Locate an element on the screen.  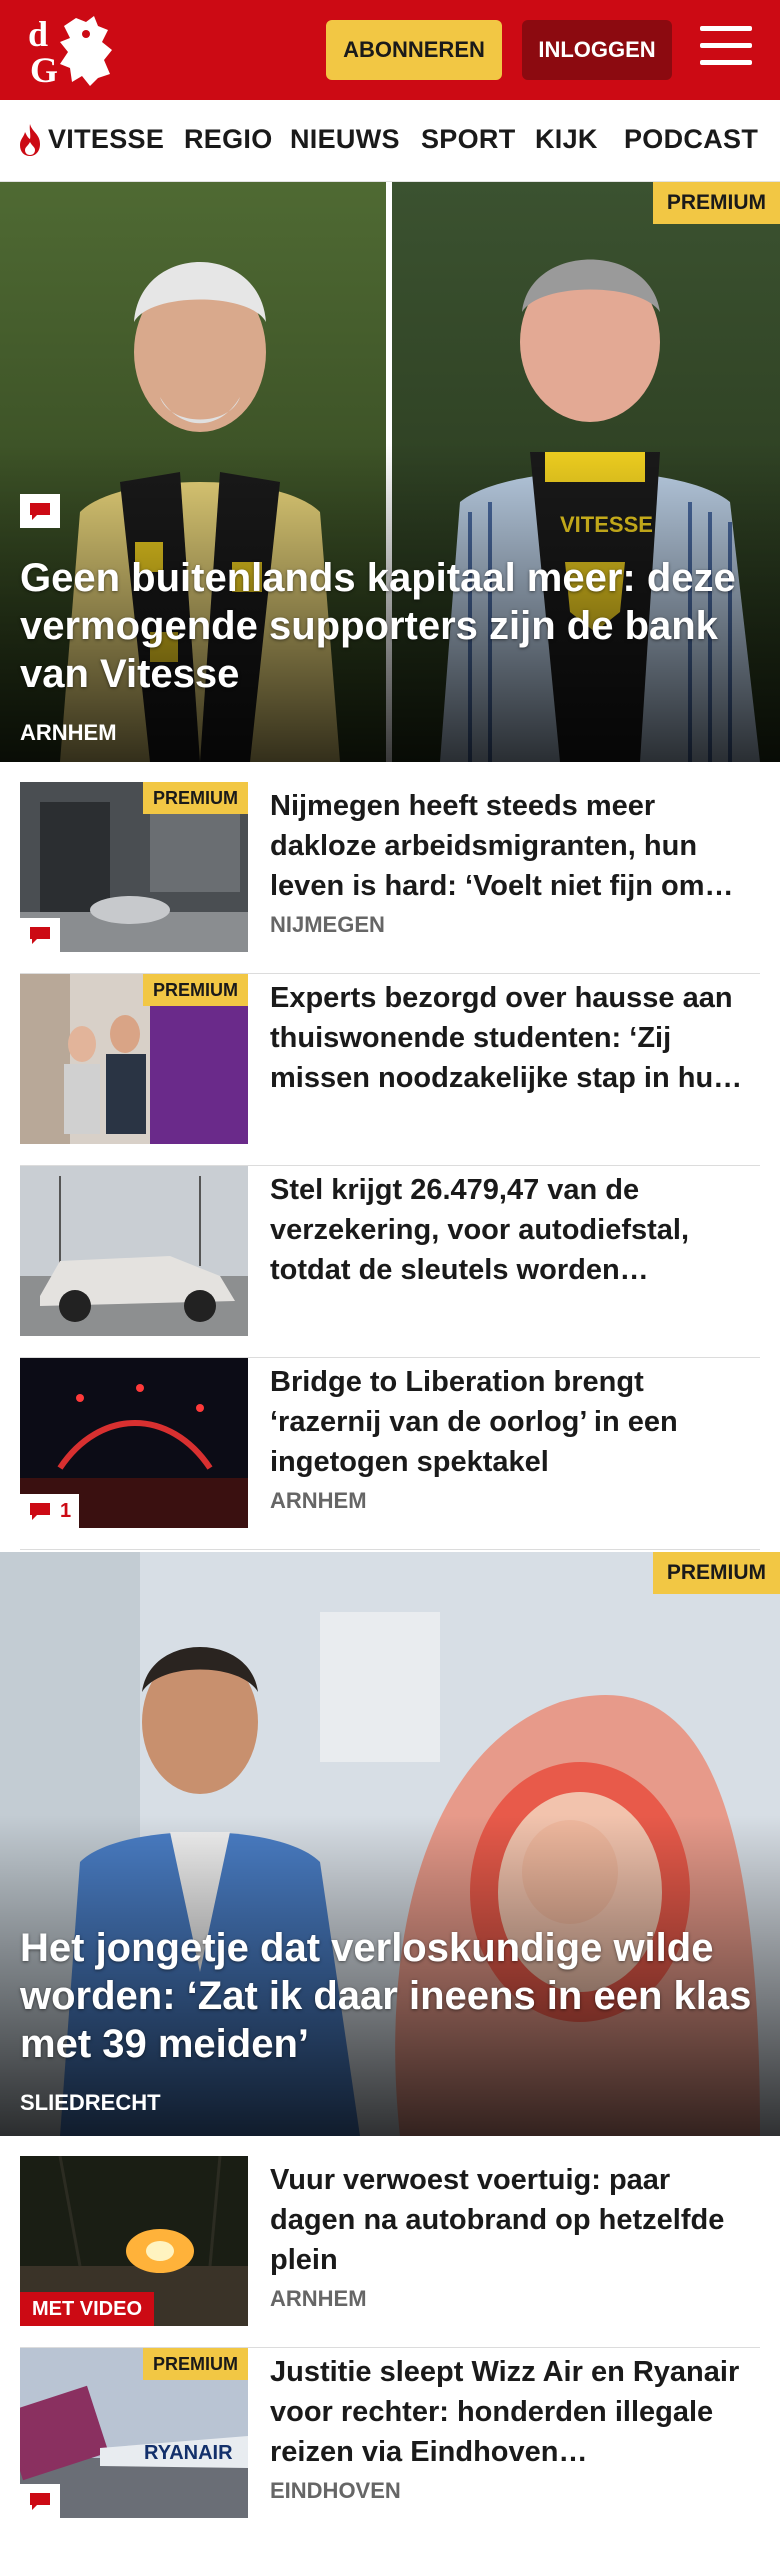
nav-item-nieuws: NIEUWS is located at coordinates (345, 139).